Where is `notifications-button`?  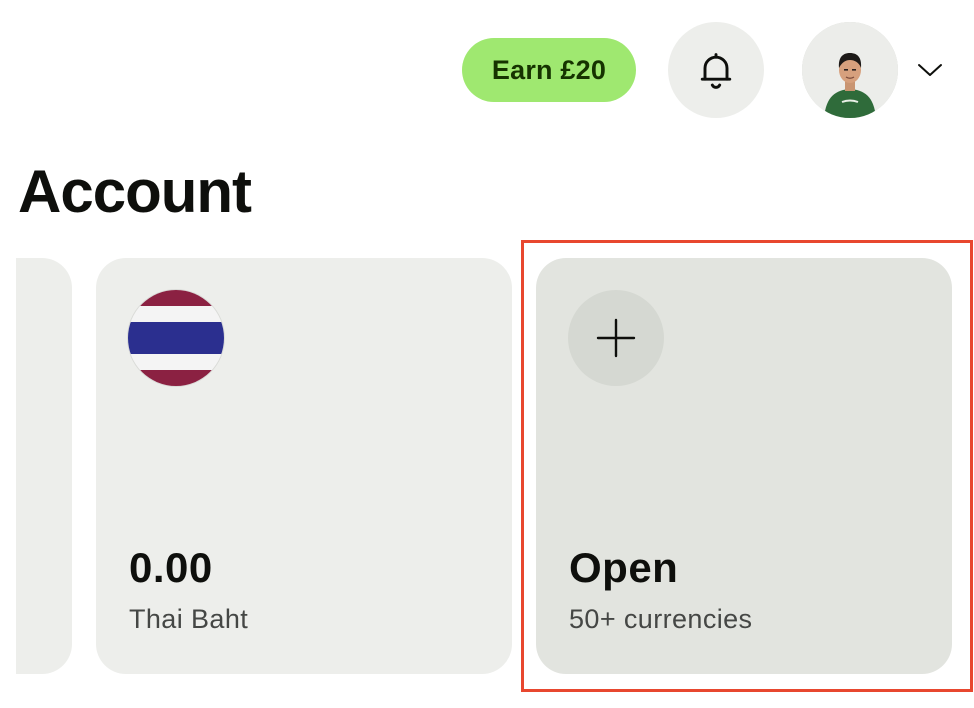
notifications-button is located at coordinates (716, 70).